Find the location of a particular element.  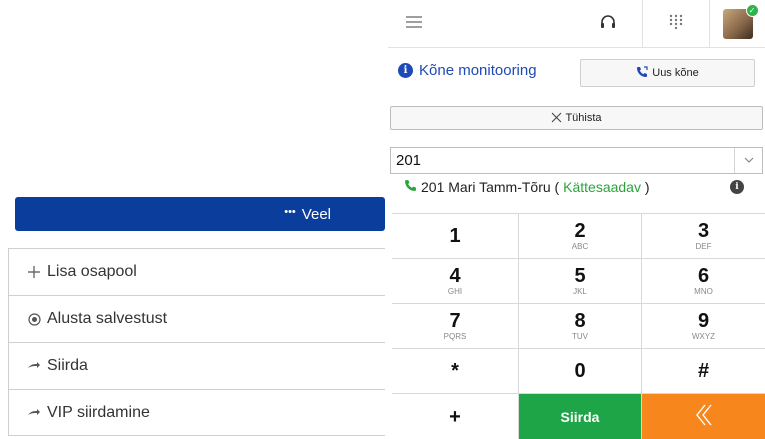

new-call-button: Uus kõne is located at coordinates (667, 73).